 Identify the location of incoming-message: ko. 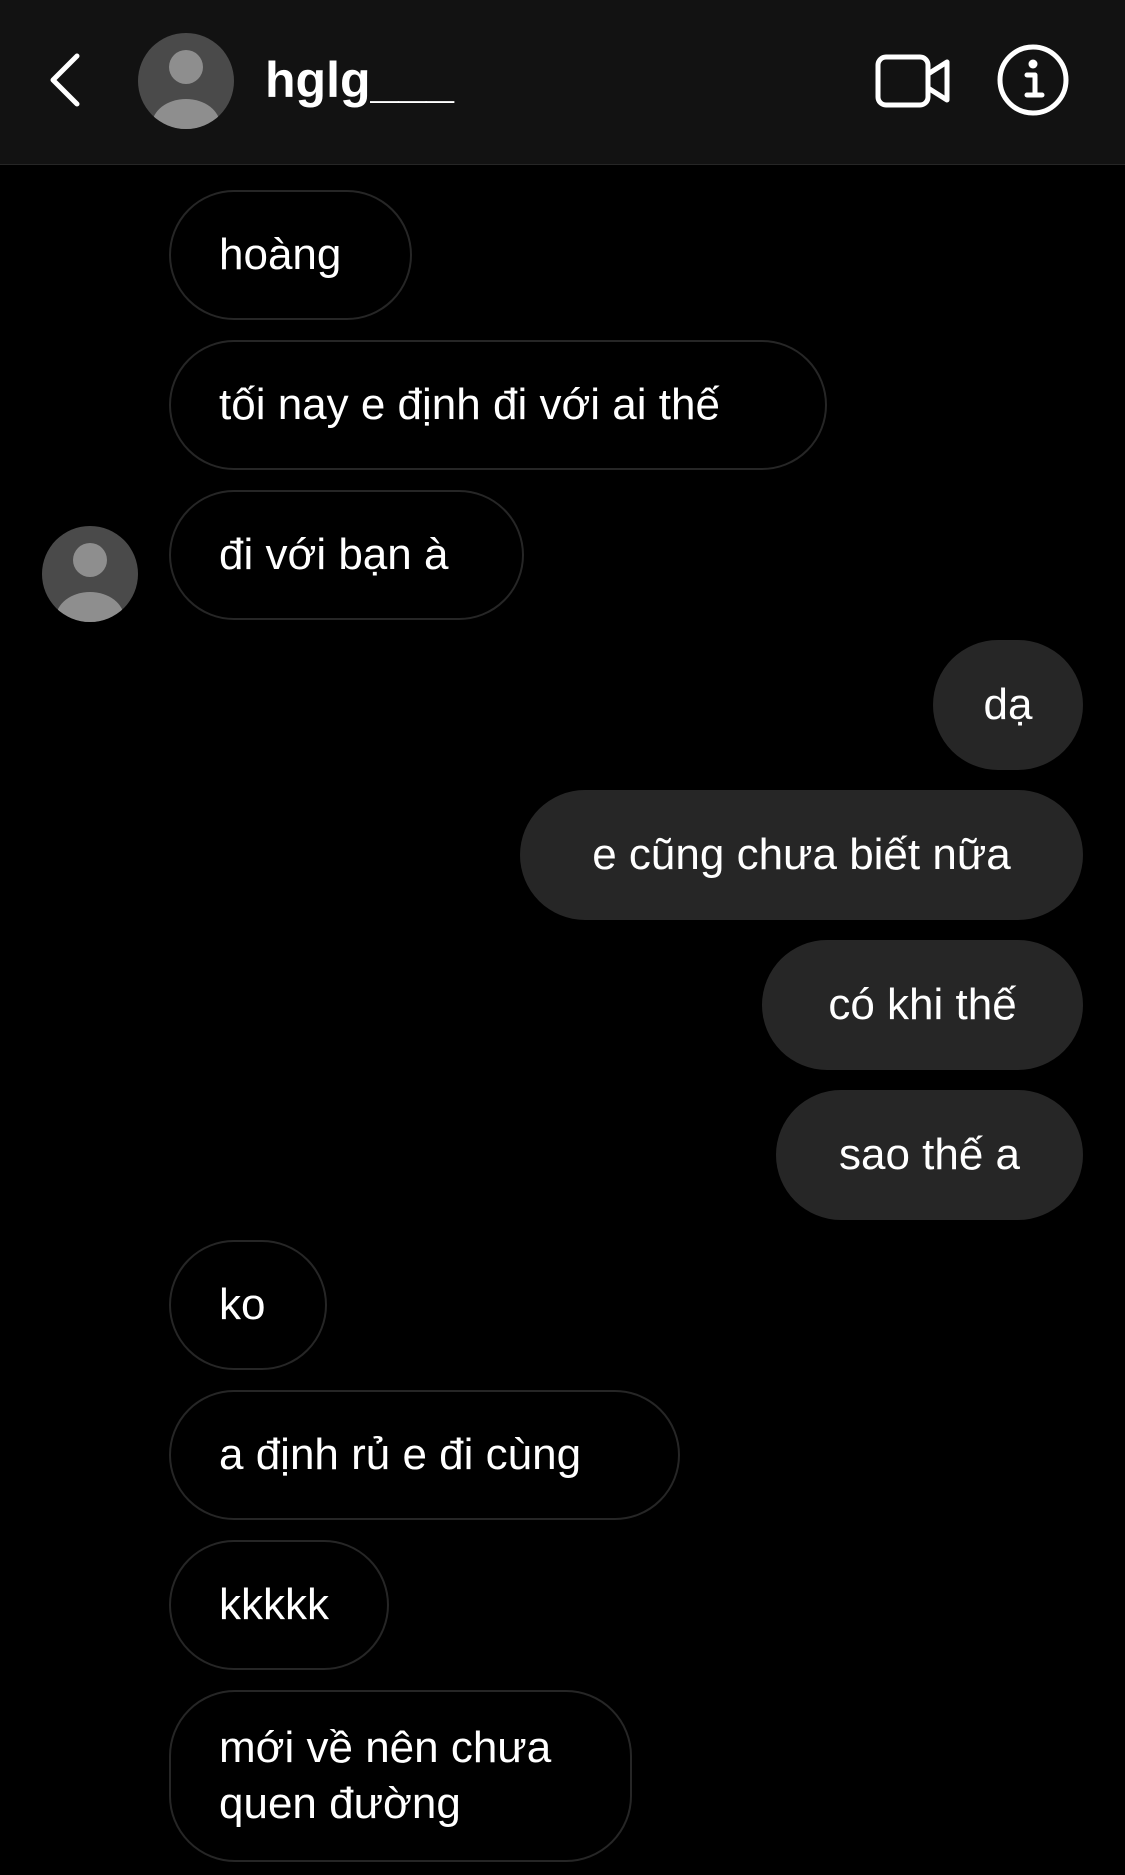
(248, 1305).